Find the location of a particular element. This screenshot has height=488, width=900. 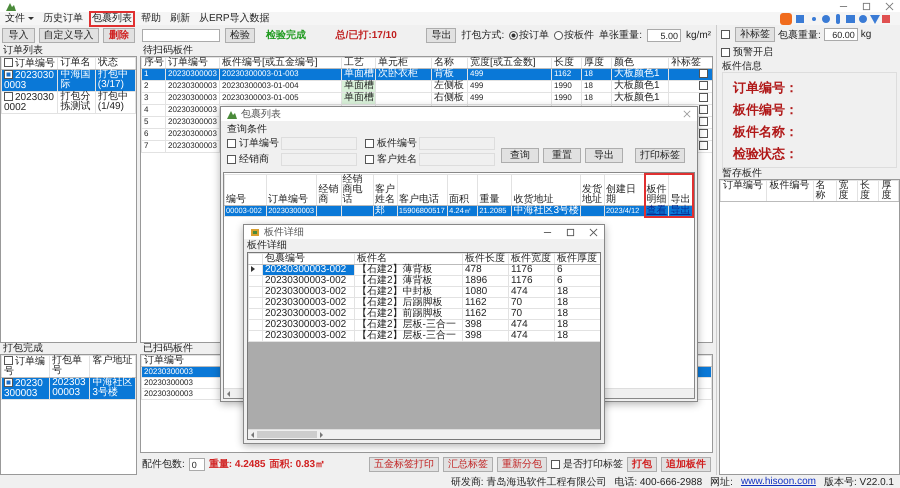

column-header: 板件名 is located at coordinates (408, 259).